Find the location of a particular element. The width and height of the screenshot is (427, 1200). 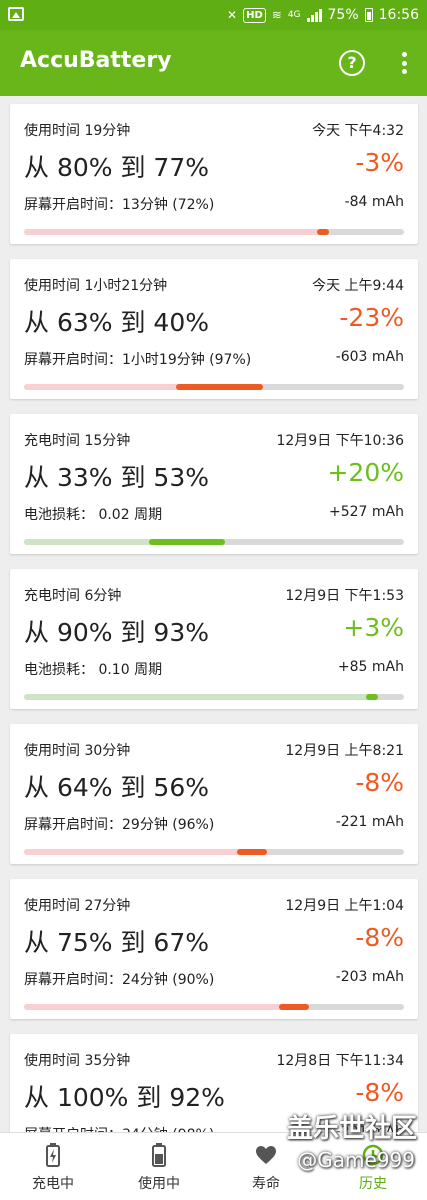

session-delta: +20% is located at coordinates (365, 472).